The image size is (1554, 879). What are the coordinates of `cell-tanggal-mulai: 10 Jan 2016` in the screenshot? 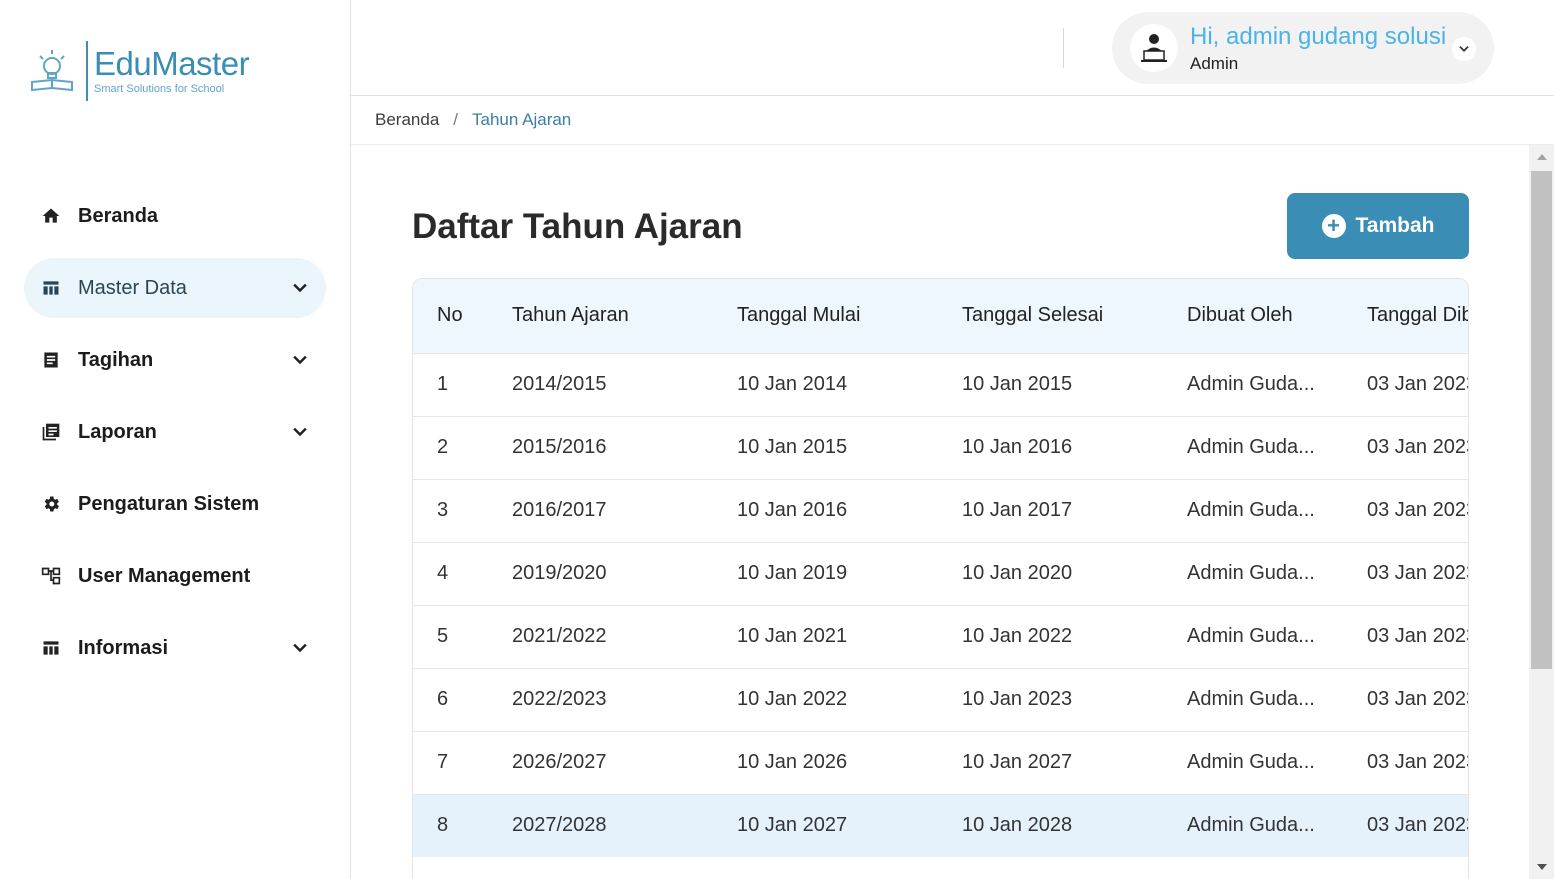 It's located at (792, 510).